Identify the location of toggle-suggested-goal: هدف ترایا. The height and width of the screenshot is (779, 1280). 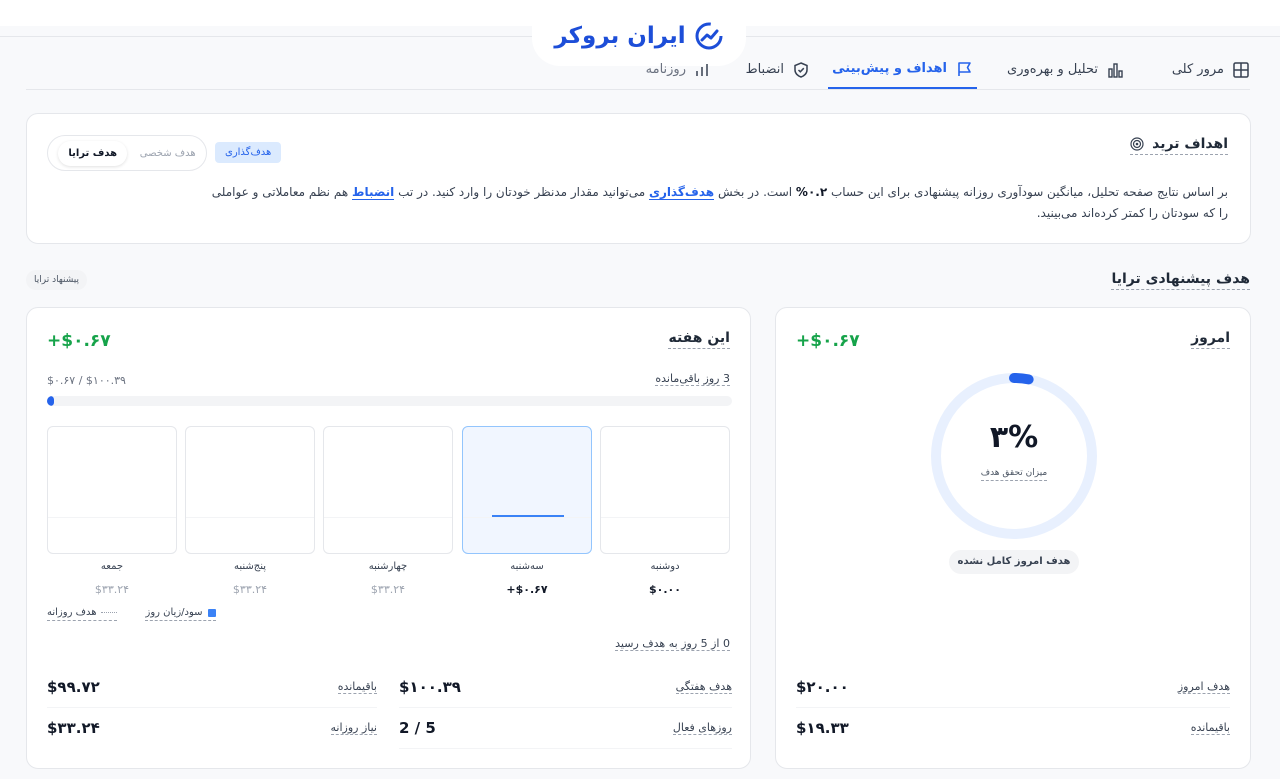
(93, 153).